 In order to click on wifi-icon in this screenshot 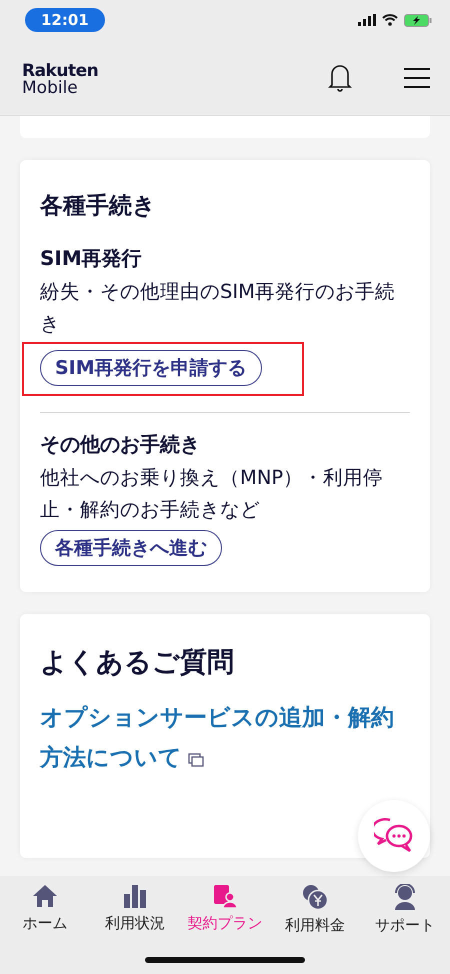, I will do `click(390, 20)`.